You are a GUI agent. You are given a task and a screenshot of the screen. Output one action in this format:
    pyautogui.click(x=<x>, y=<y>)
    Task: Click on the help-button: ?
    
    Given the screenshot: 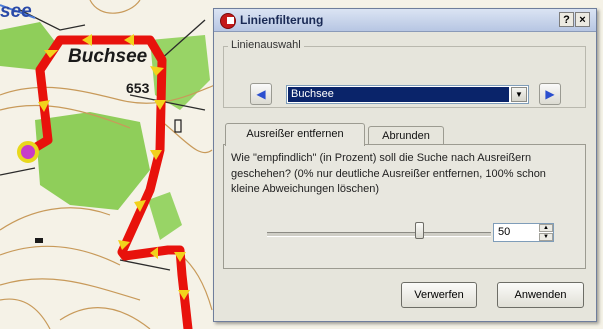 What is the action you would take?
    pyautogui.click(x=566, y=19)
    